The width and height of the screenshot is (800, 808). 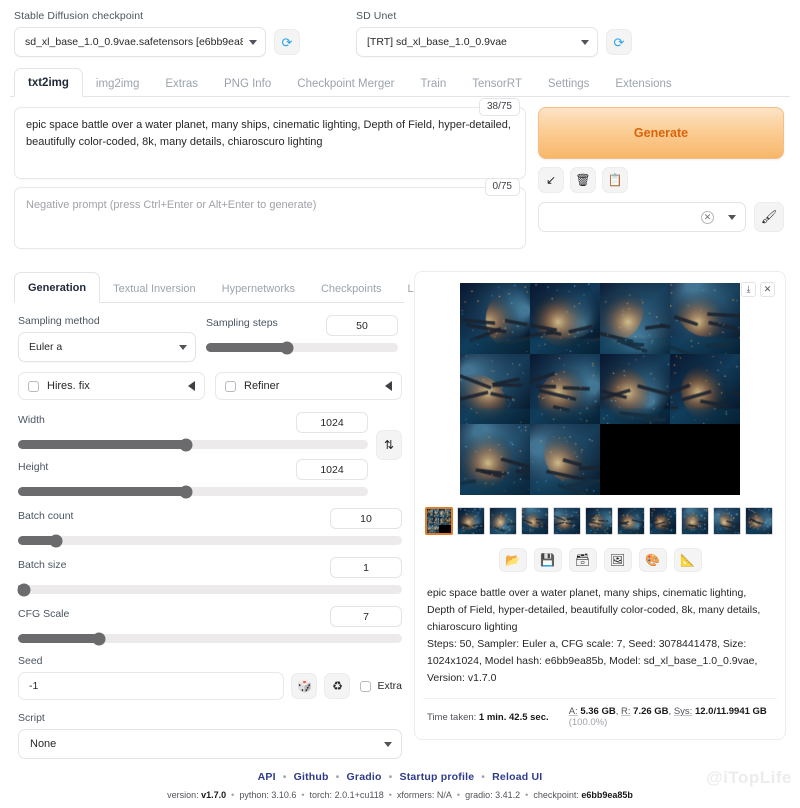 I want to click on width-value: 1024, so click(x=332, y=422).